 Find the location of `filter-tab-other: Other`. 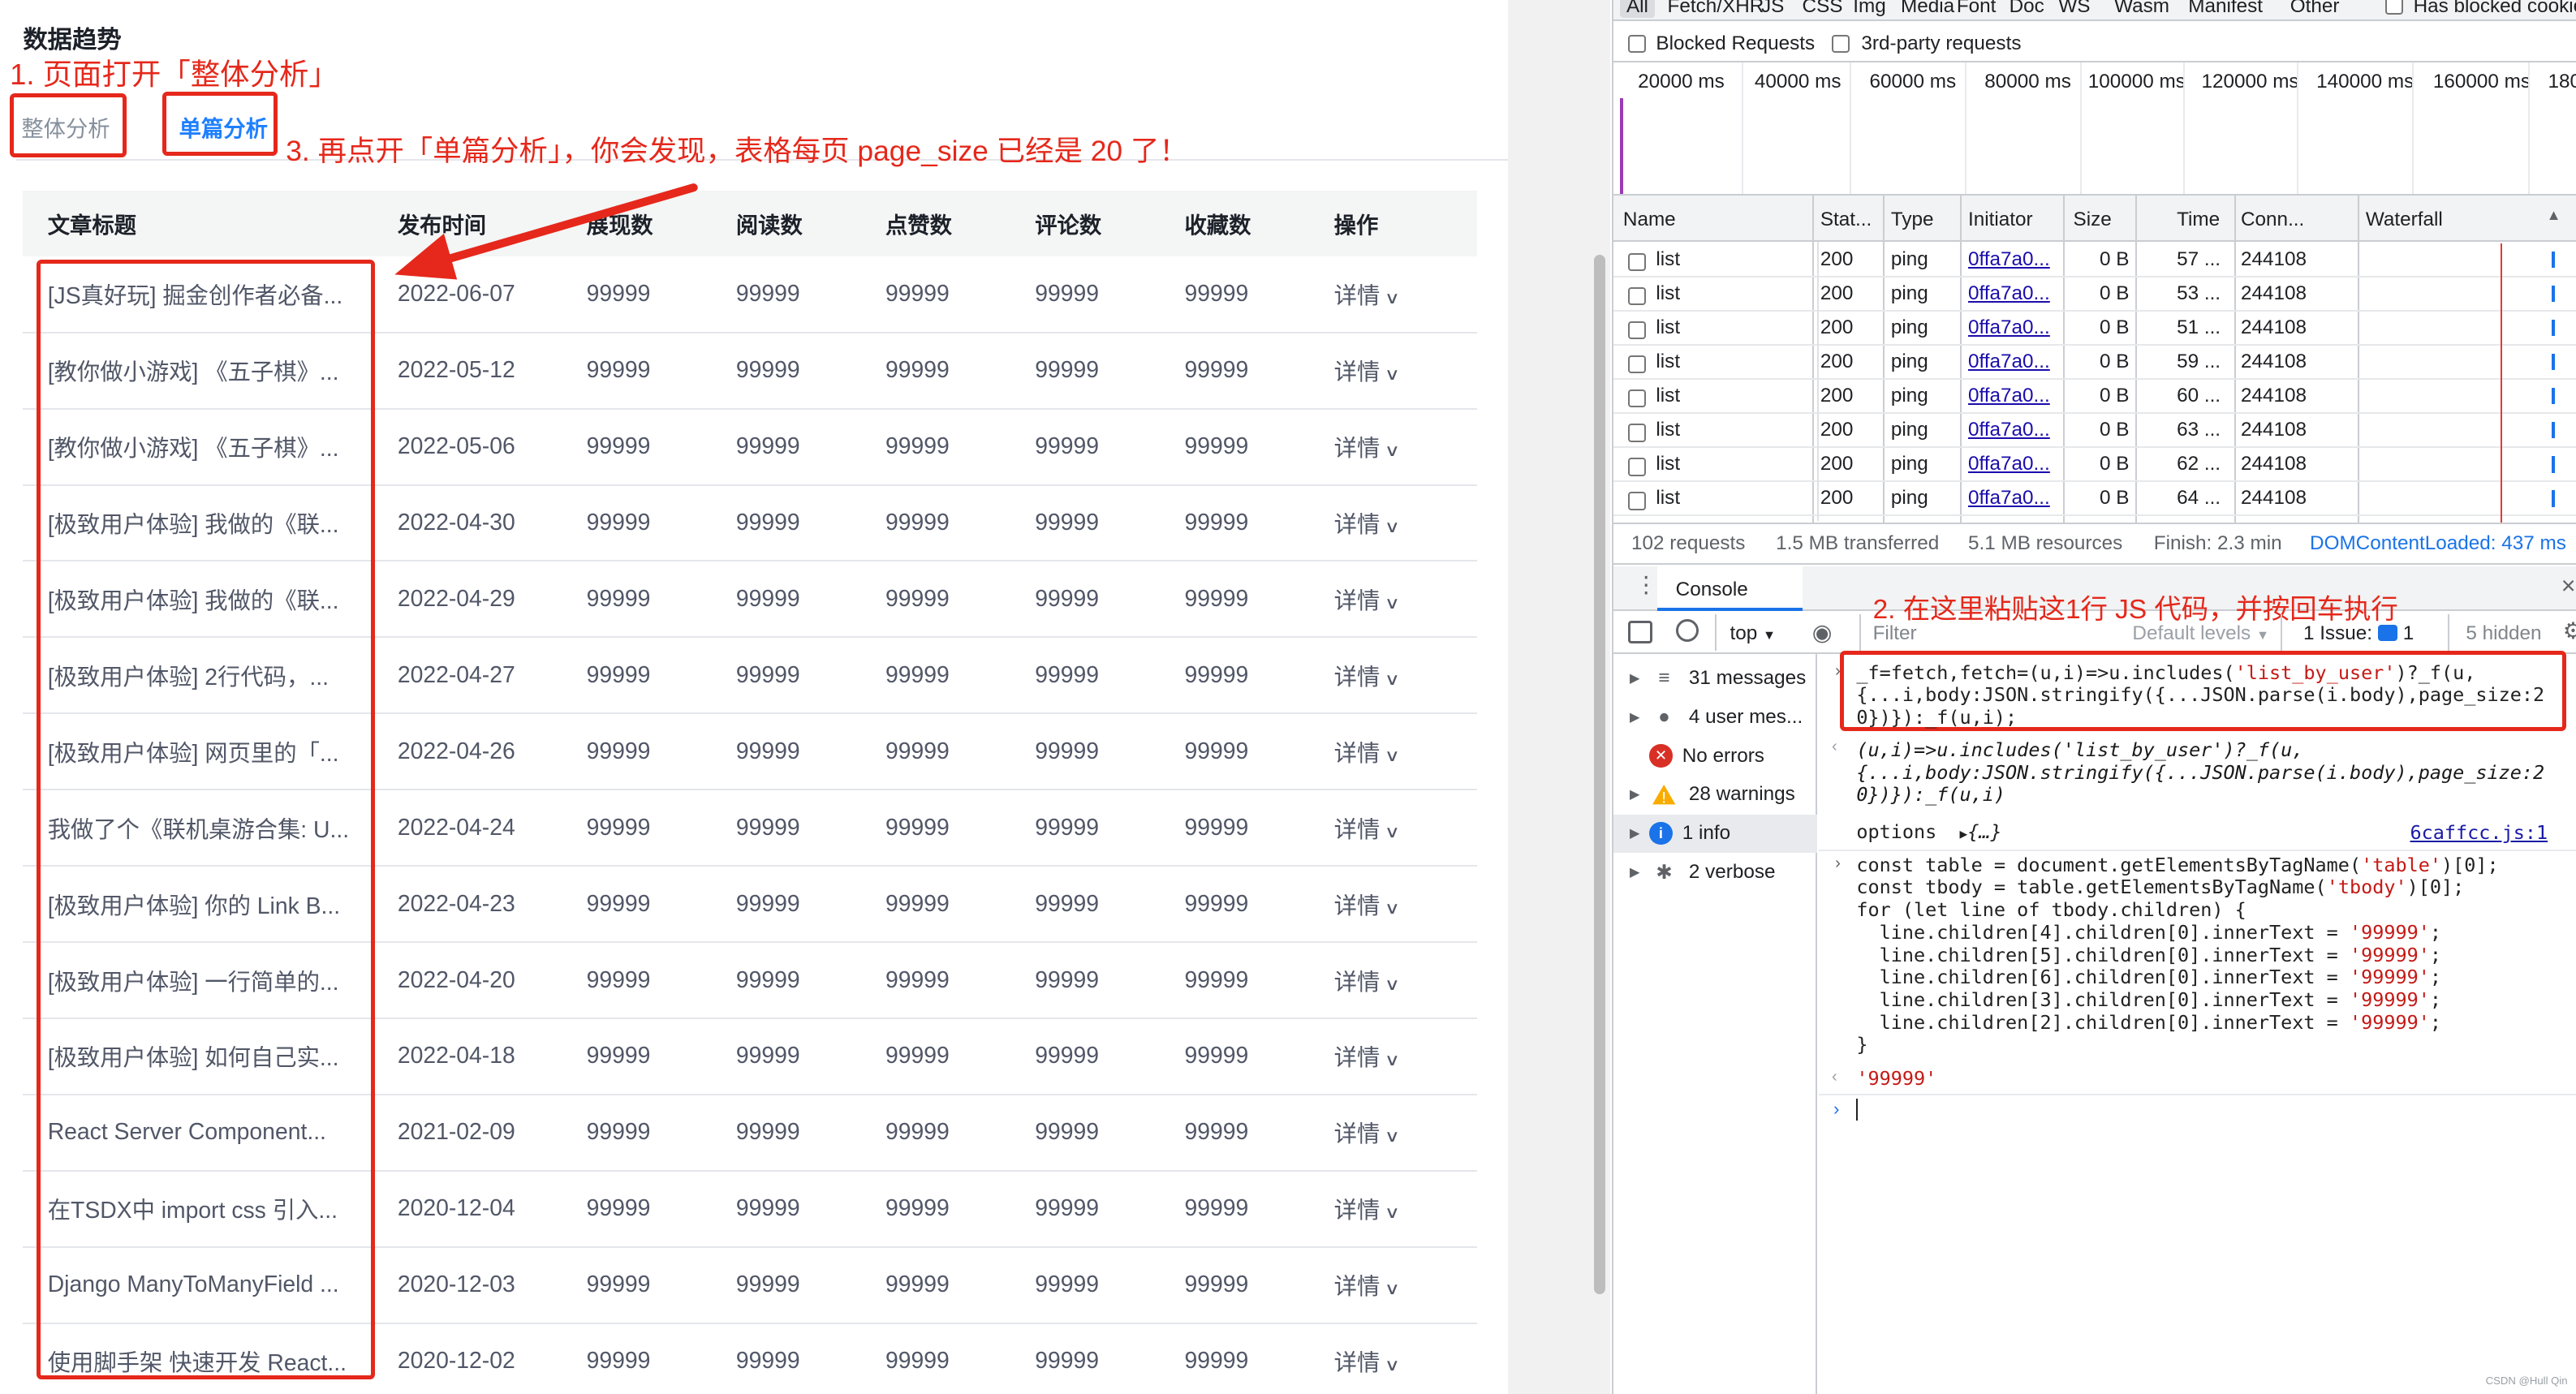

filter-tab-other: Other is located at coordinates (2315, 9).